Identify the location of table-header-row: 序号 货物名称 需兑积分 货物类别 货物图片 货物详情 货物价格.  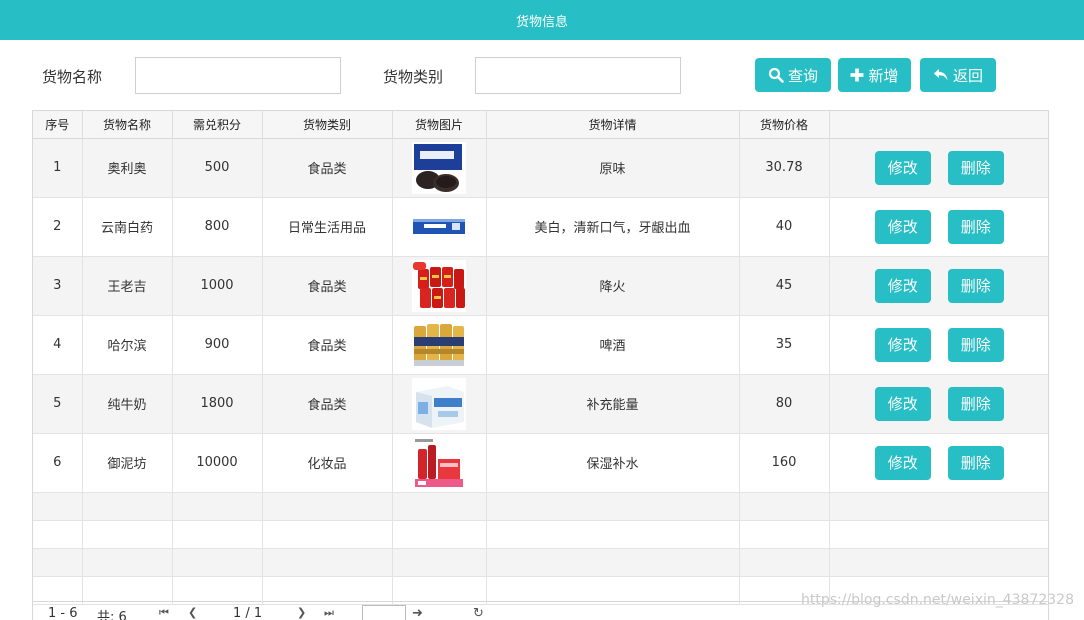
(540, 125).